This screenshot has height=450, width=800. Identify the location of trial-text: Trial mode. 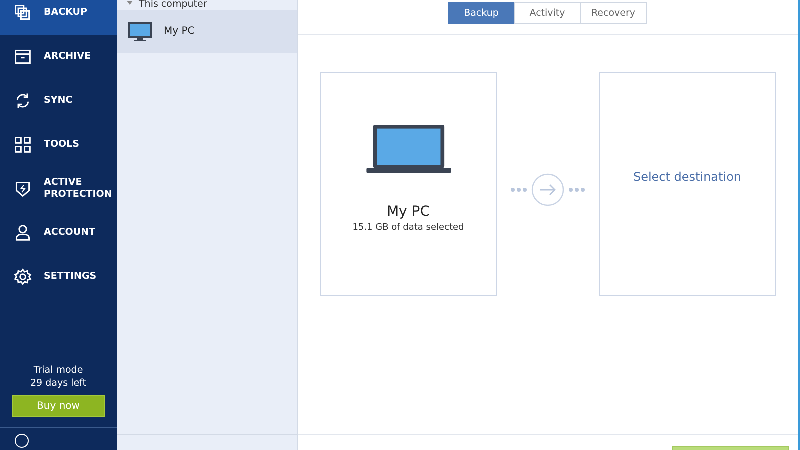
(59, 370).